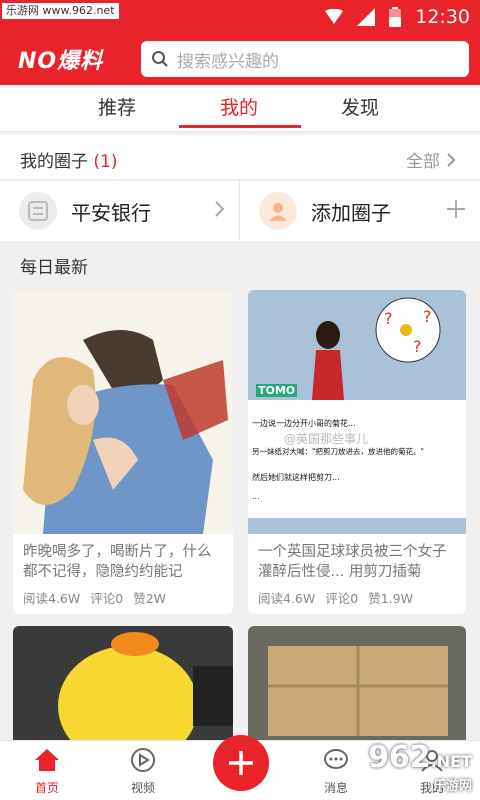 The width and height of the screenshot is (480, 800). What do you see at coordinates (277, 390) in the screenshot?
I see `image-logo-tomo: TOMO` at bounding box center [277, 390].